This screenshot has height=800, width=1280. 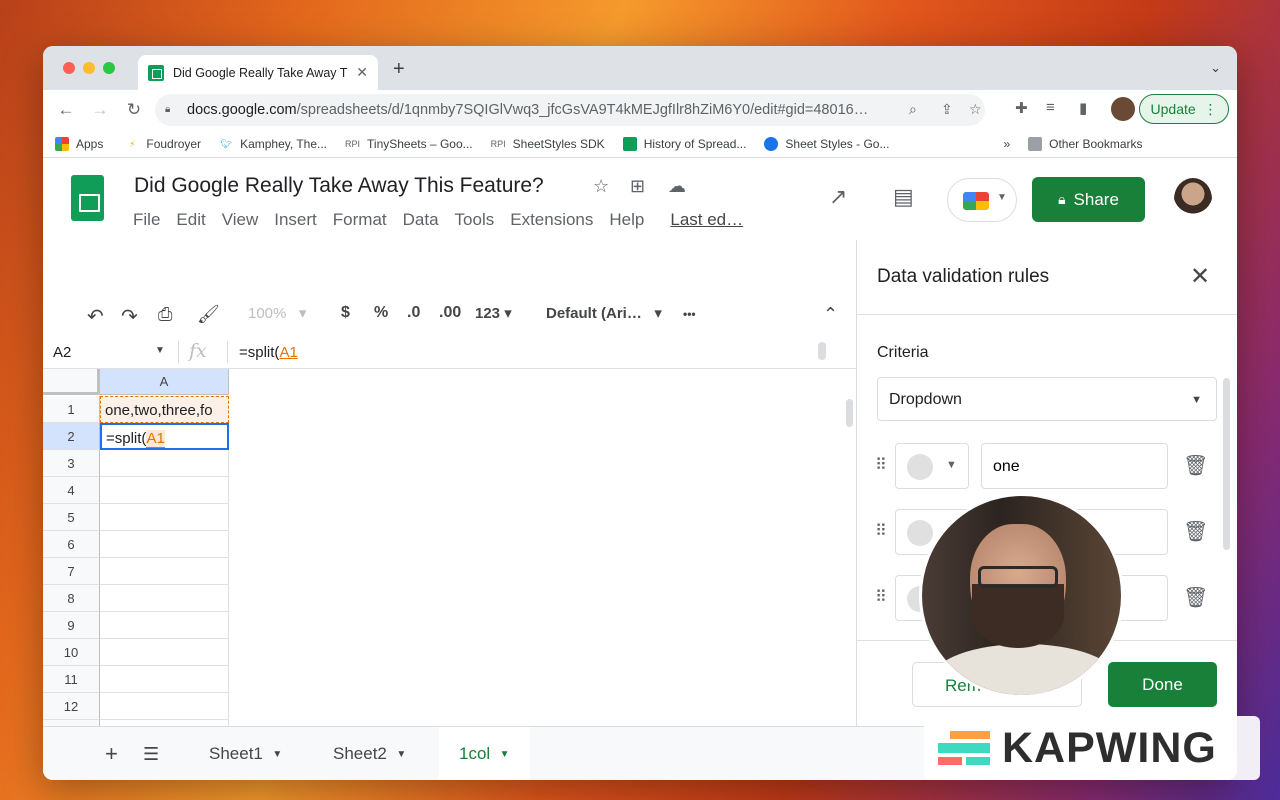 I want to click on row-header: 8, so click(x=71, y=598).